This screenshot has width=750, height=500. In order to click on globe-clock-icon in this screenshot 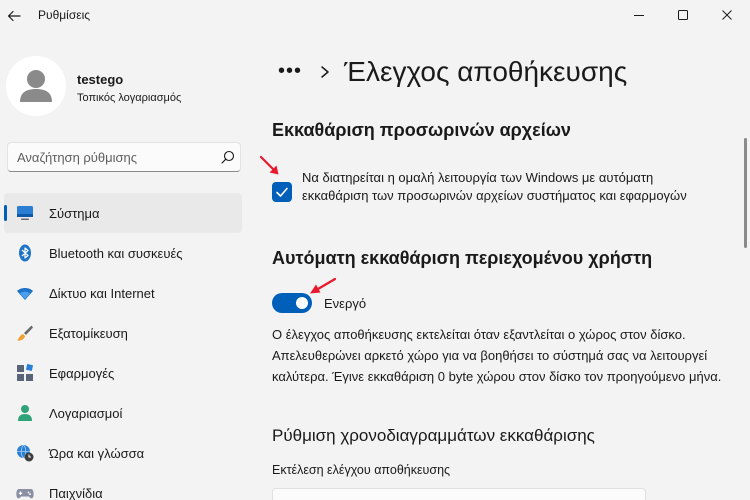, I will do `click(25, 453)`.